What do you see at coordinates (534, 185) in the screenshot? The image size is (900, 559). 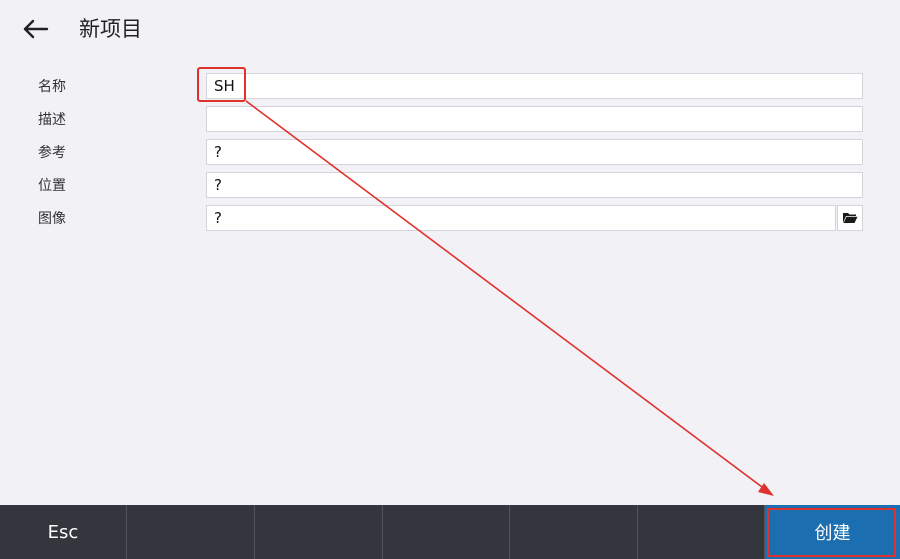 I see `location-field: ?` at bounding box center [534, 185].